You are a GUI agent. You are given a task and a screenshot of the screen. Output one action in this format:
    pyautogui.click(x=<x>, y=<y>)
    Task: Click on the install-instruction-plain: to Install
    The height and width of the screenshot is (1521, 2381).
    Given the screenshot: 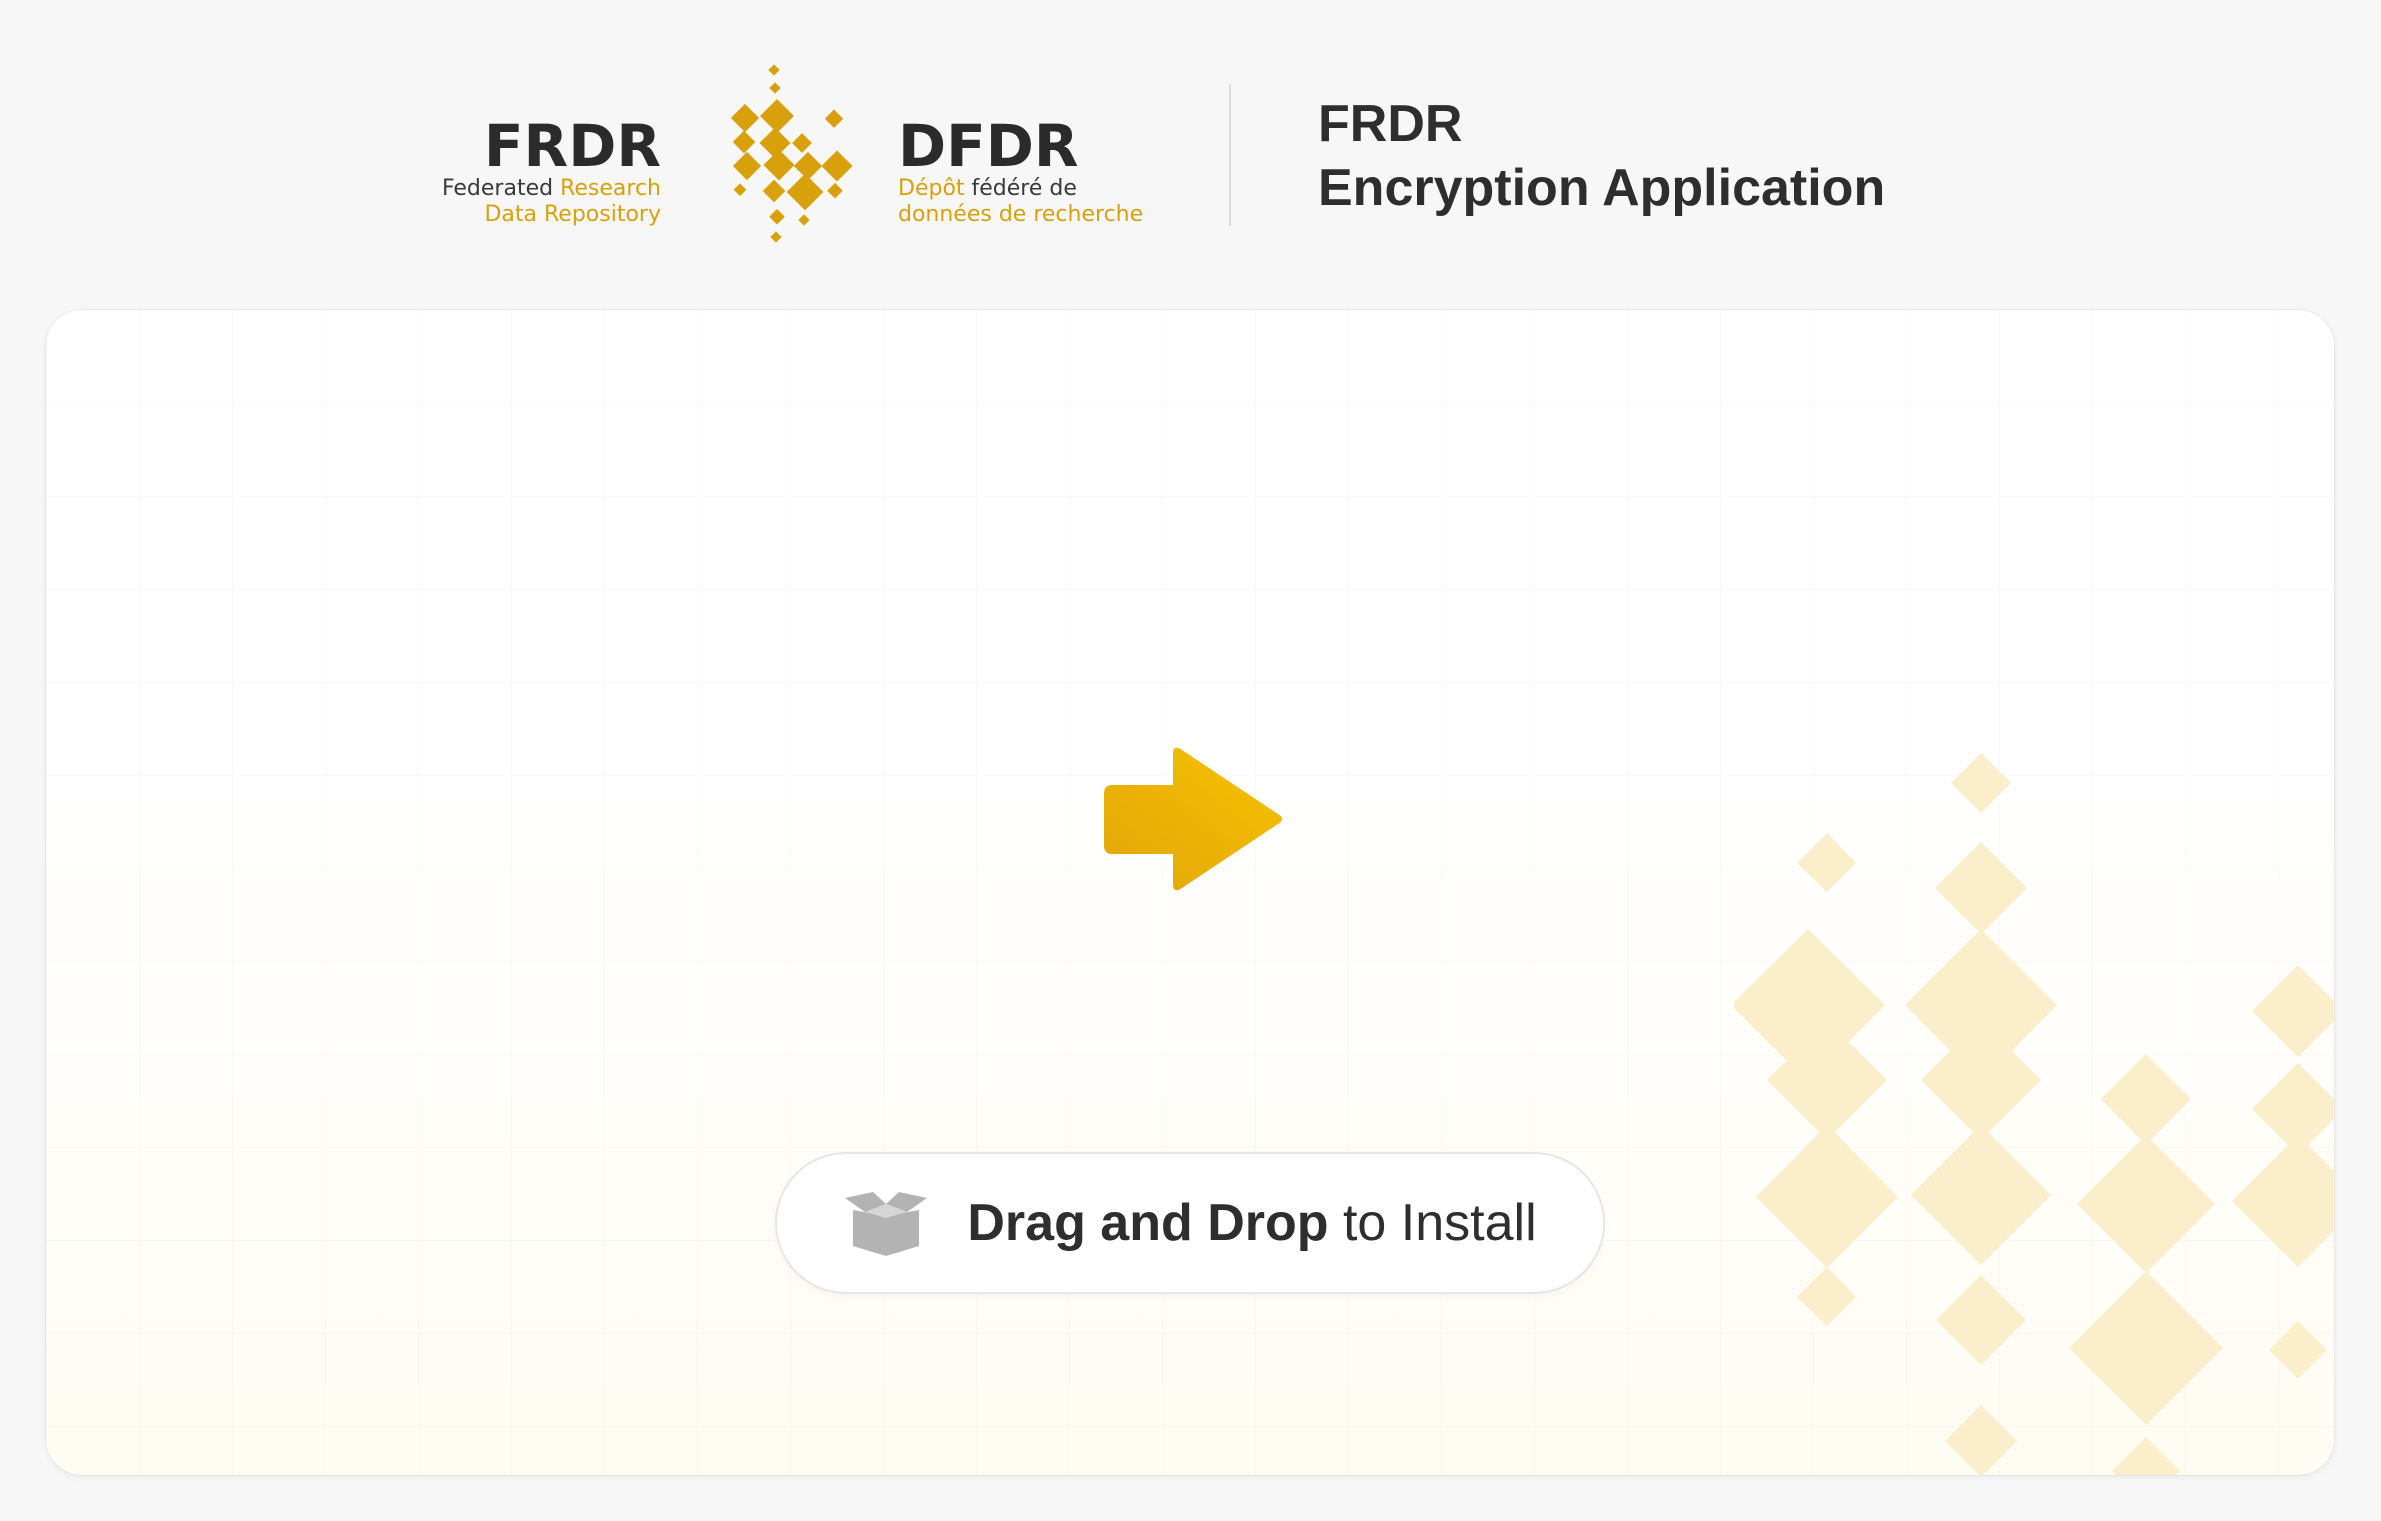 What is the action you would take?
    pyautogui.click(x=1432, y=1223)
    